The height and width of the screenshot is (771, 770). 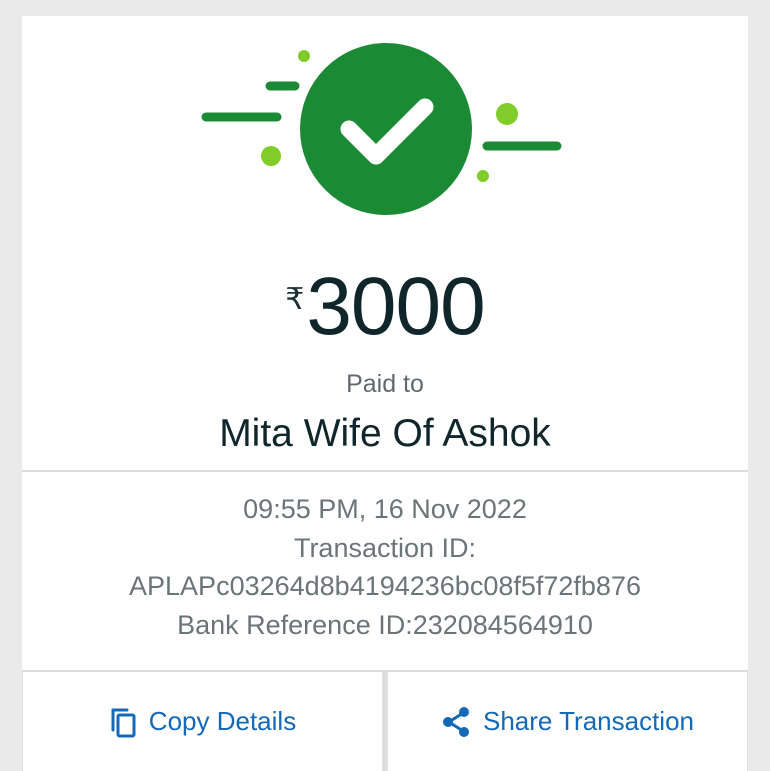 I want to click on share-transaction-label: Share Transaction, so click(x=588, y=721).